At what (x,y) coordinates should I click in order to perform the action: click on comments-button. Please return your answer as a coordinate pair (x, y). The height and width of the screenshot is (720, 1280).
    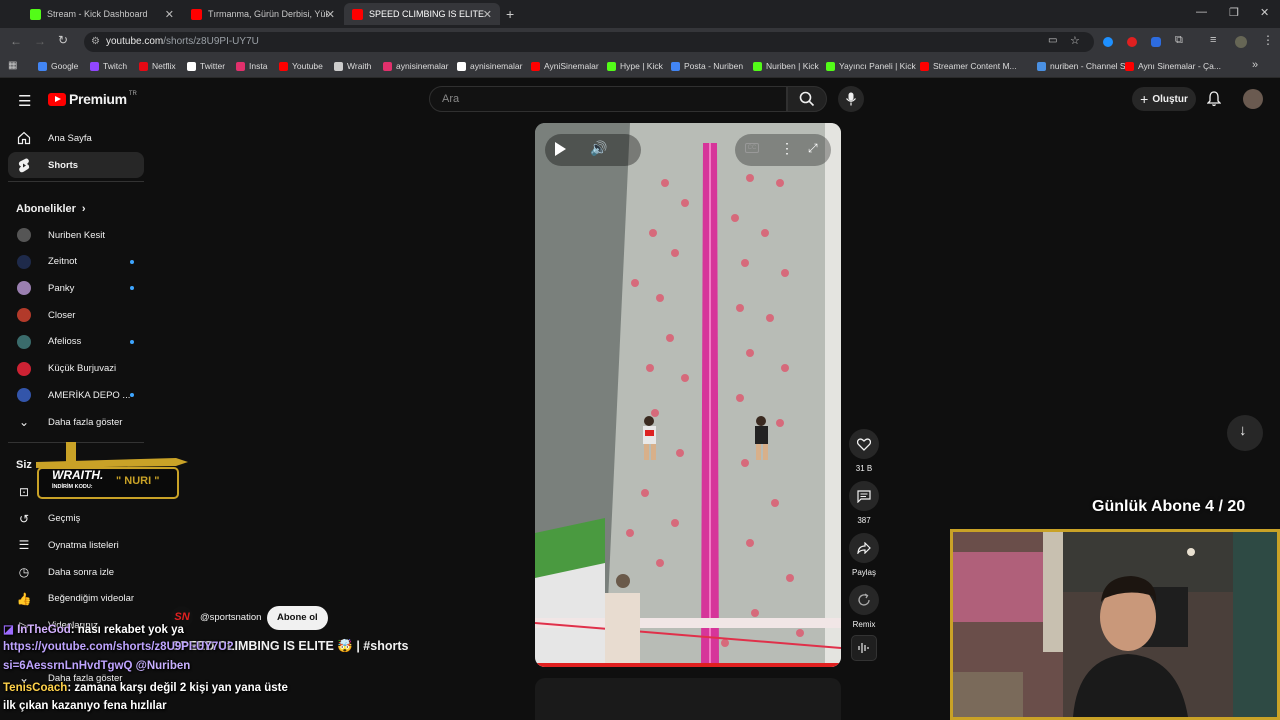
    Looking at the image, I should click on (864, 496).